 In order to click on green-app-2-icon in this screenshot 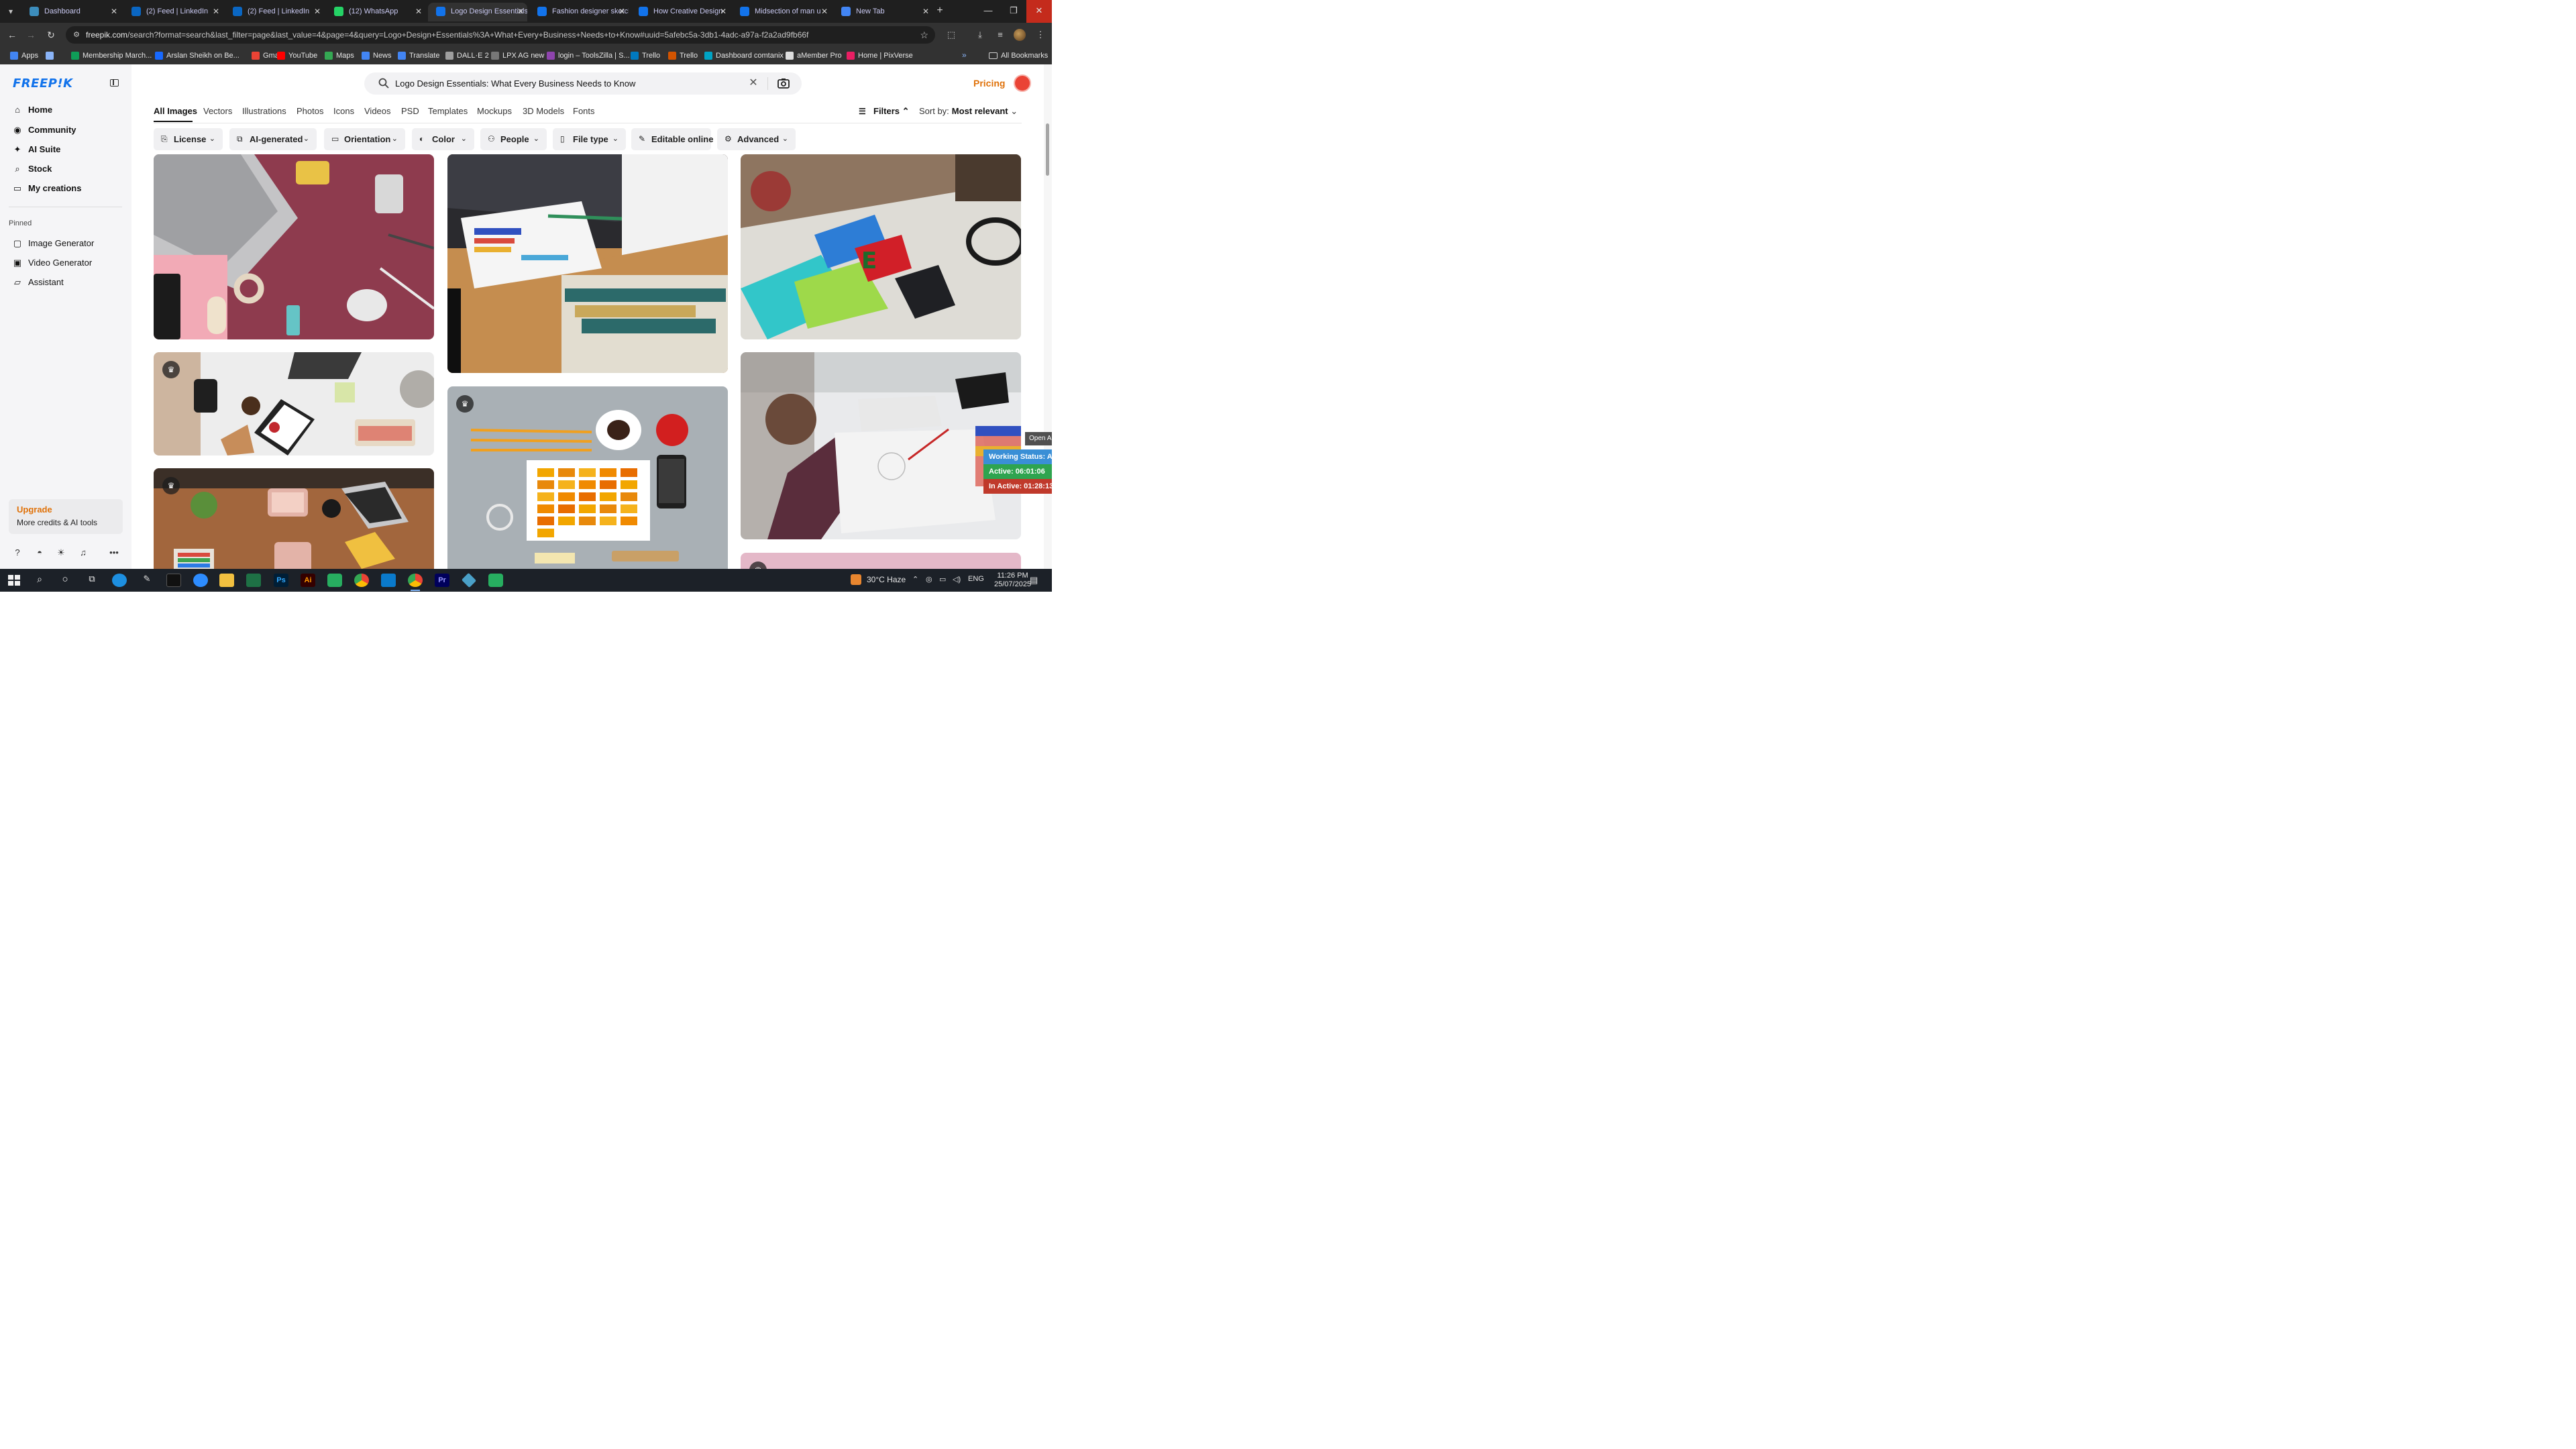, I will do `click(495, 580)`.